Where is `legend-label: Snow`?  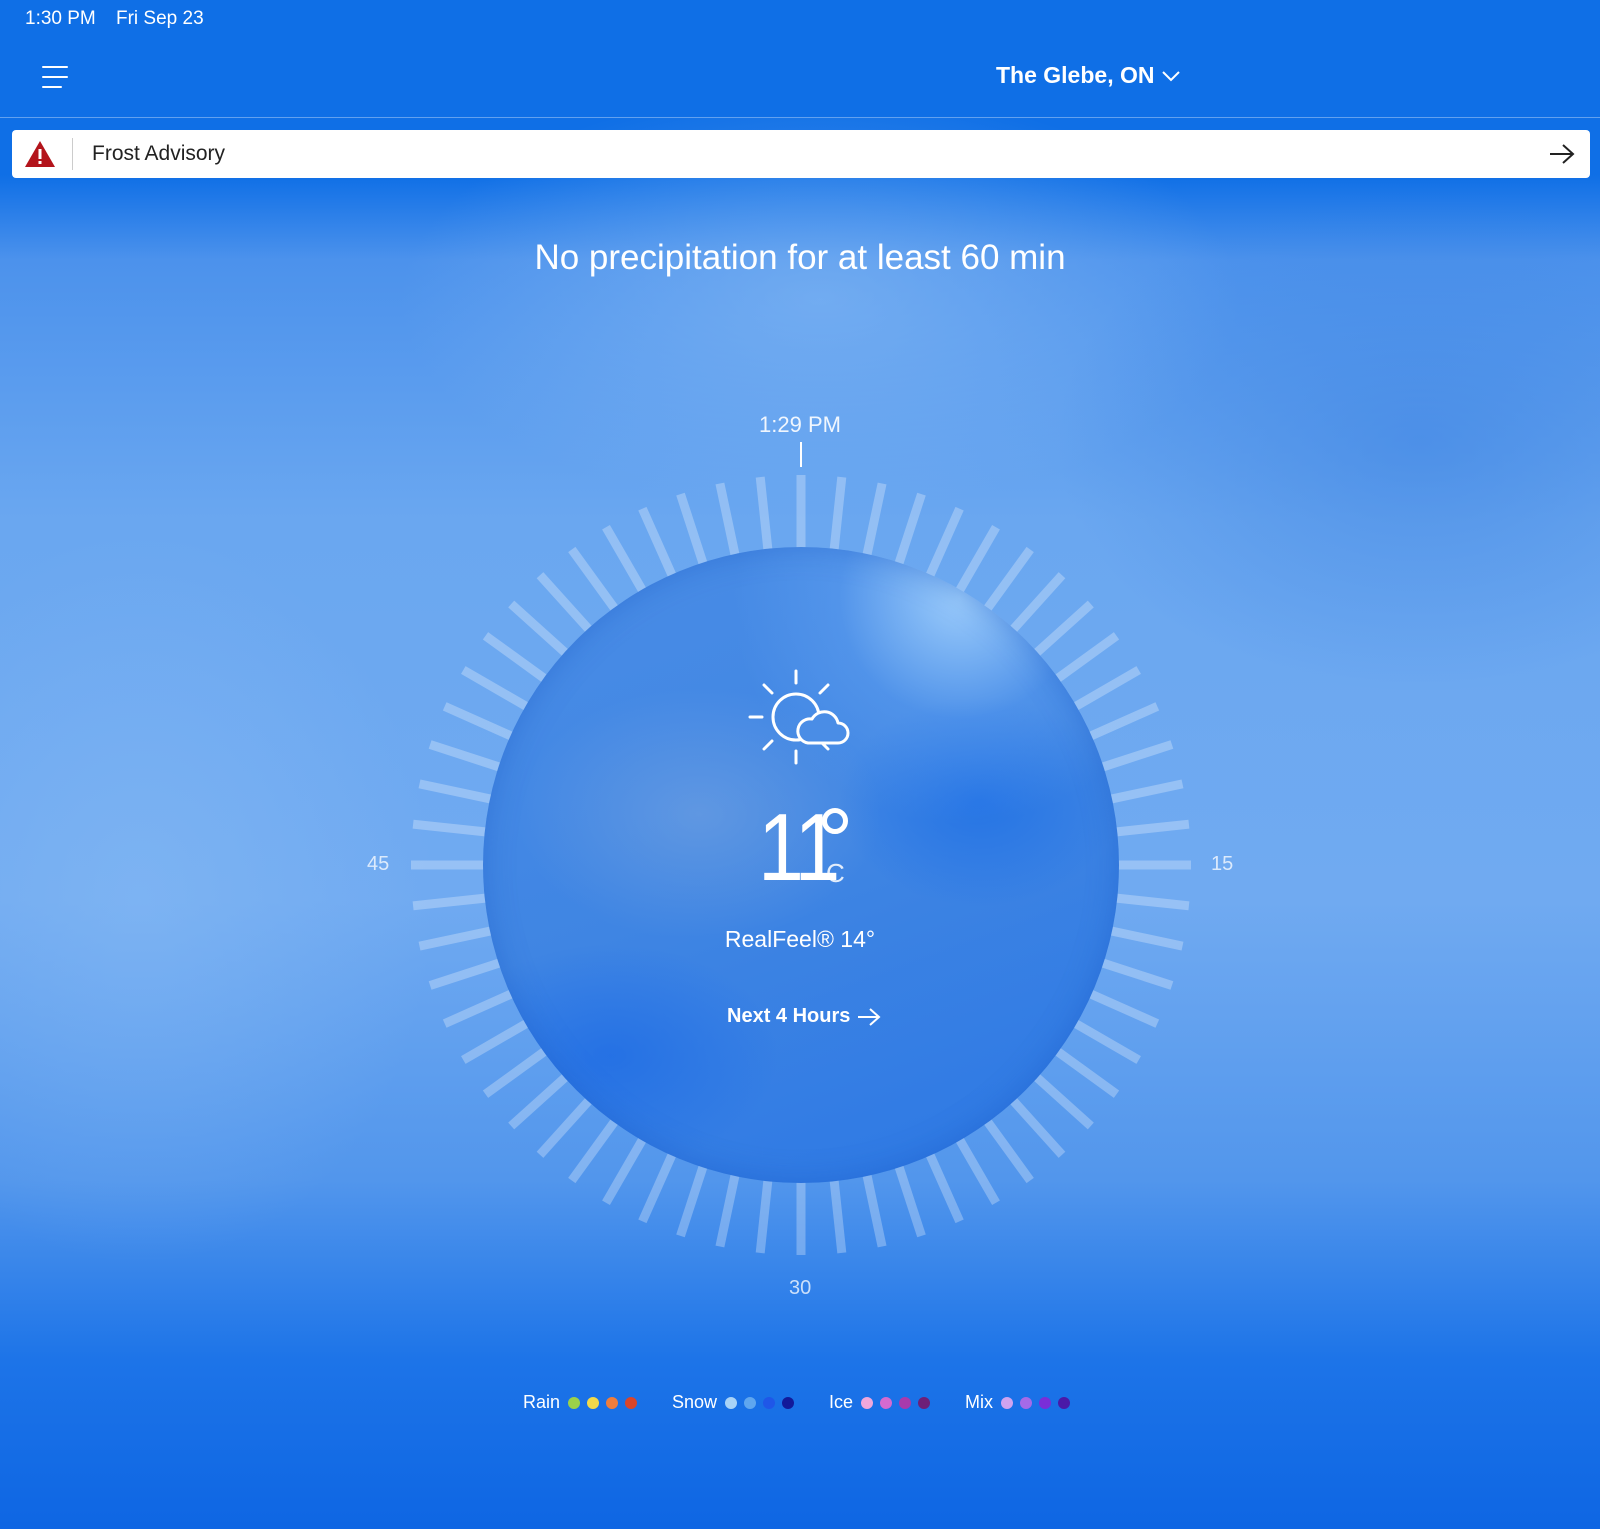 legend-label: Snow is located at coordinates (694, 1402).